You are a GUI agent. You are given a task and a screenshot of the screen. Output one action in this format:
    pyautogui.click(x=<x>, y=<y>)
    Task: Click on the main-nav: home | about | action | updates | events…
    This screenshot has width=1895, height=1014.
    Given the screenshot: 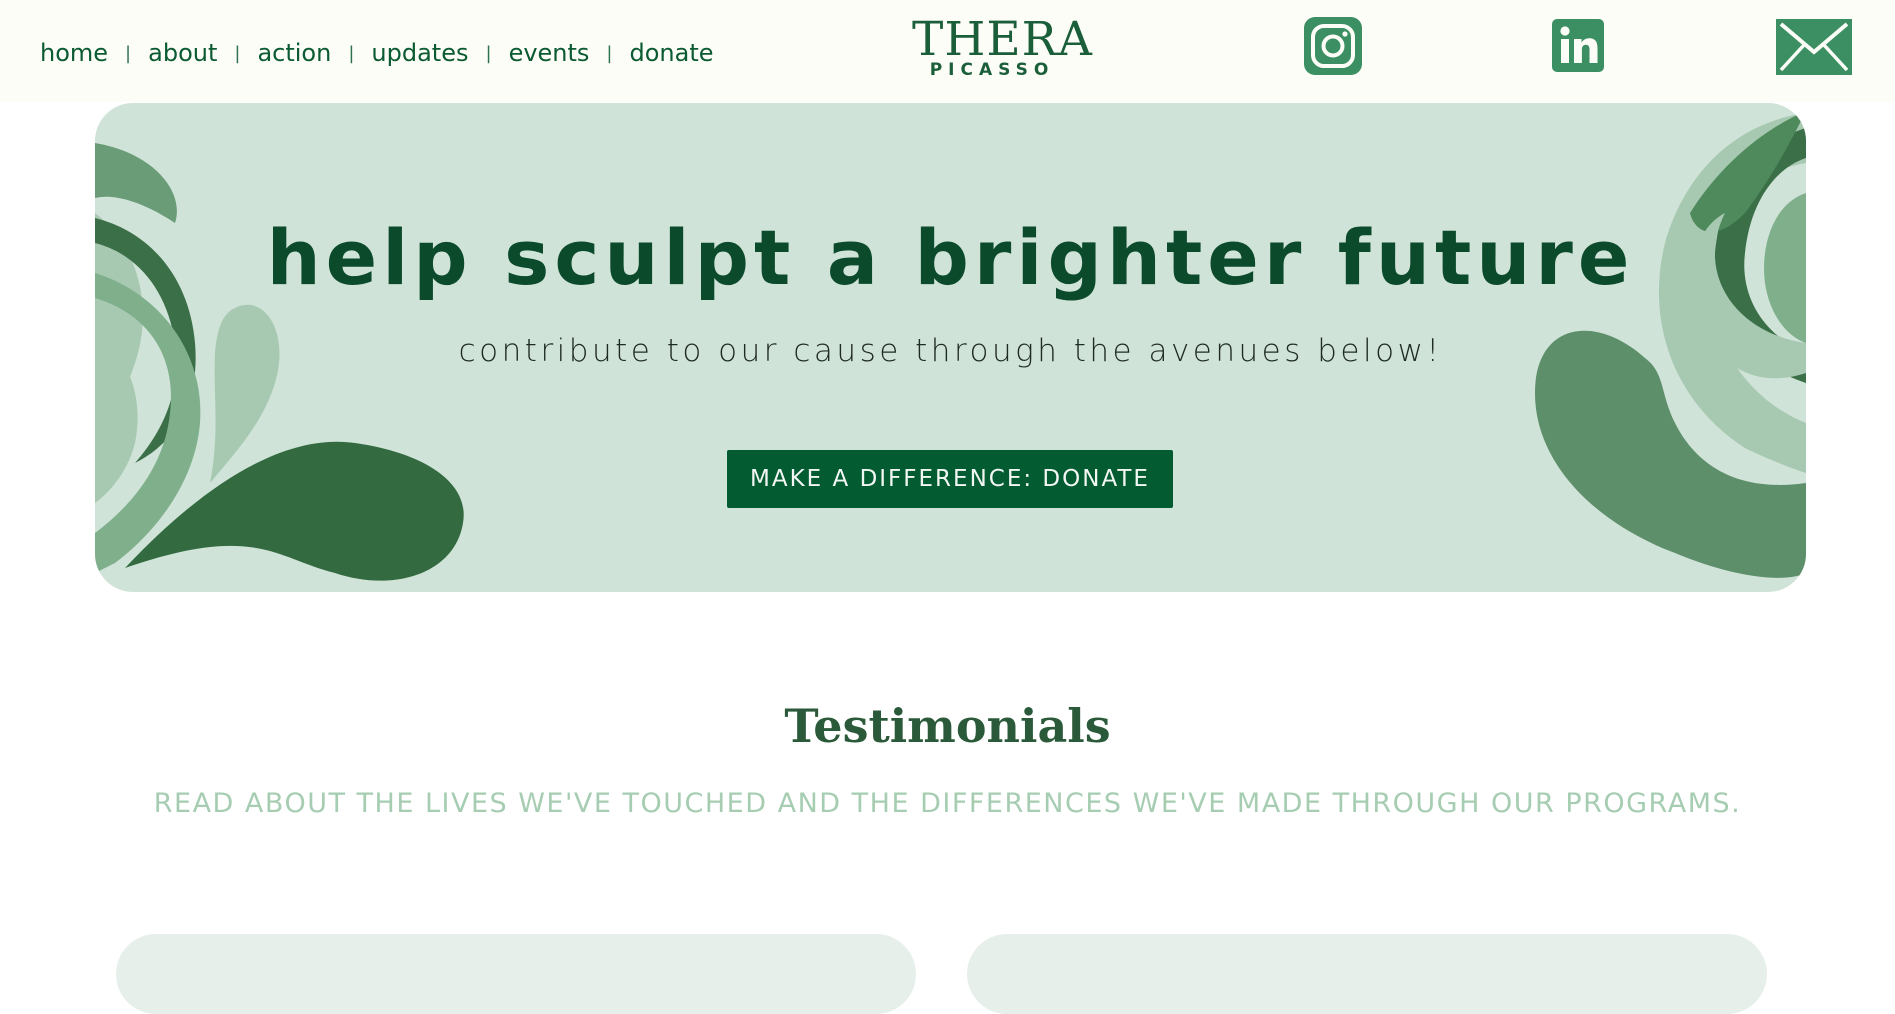 What is the action you would take?
    pyautogui.click(x=377, y=53)
    